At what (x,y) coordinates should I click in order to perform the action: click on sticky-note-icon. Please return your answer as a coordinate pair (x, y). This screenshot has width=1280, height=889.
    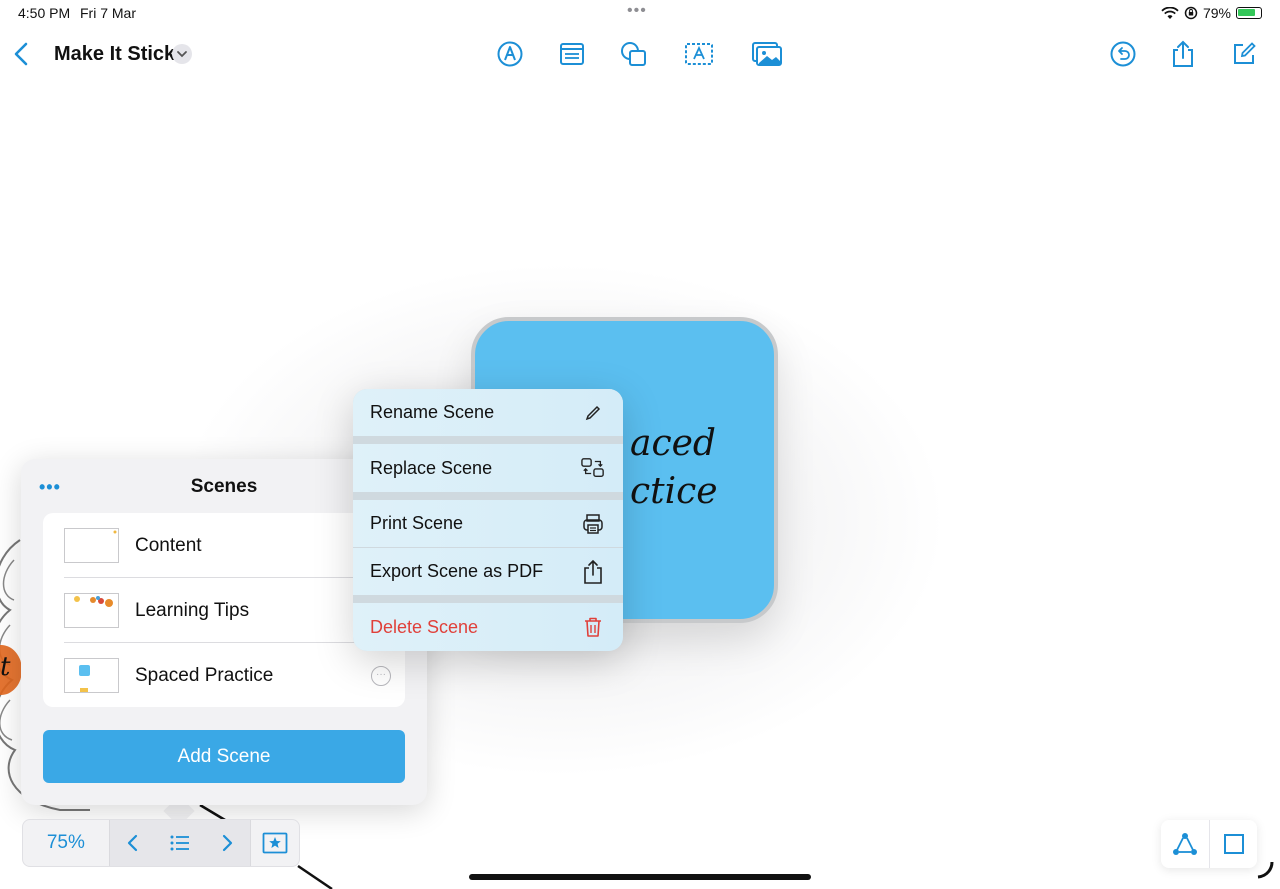
    Looking at the image, I should click on (572, 54).